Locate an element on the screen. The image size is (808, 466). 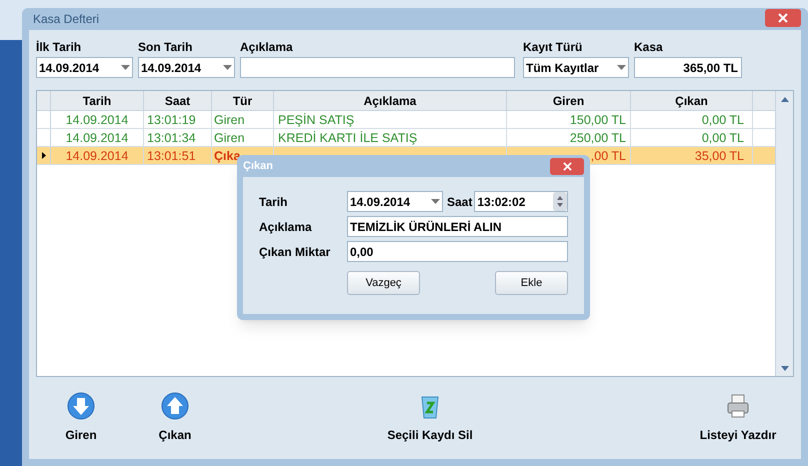
field-label: Kasa is located at coordinates (649, 46).